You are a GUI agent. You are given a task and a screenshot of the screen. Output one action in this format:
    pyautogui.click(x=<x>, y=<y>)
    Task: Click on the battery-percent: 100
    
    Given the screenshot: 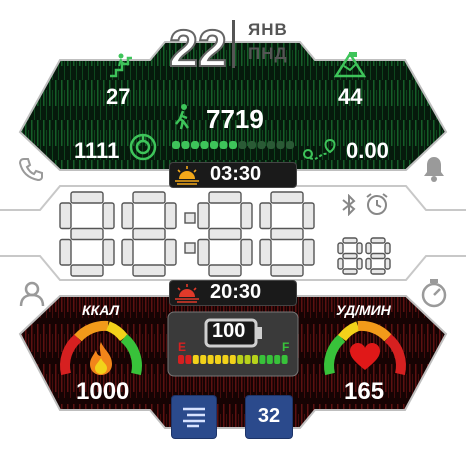 What is the action you would take?
    pyautogui.click(x=229, y=331)
    